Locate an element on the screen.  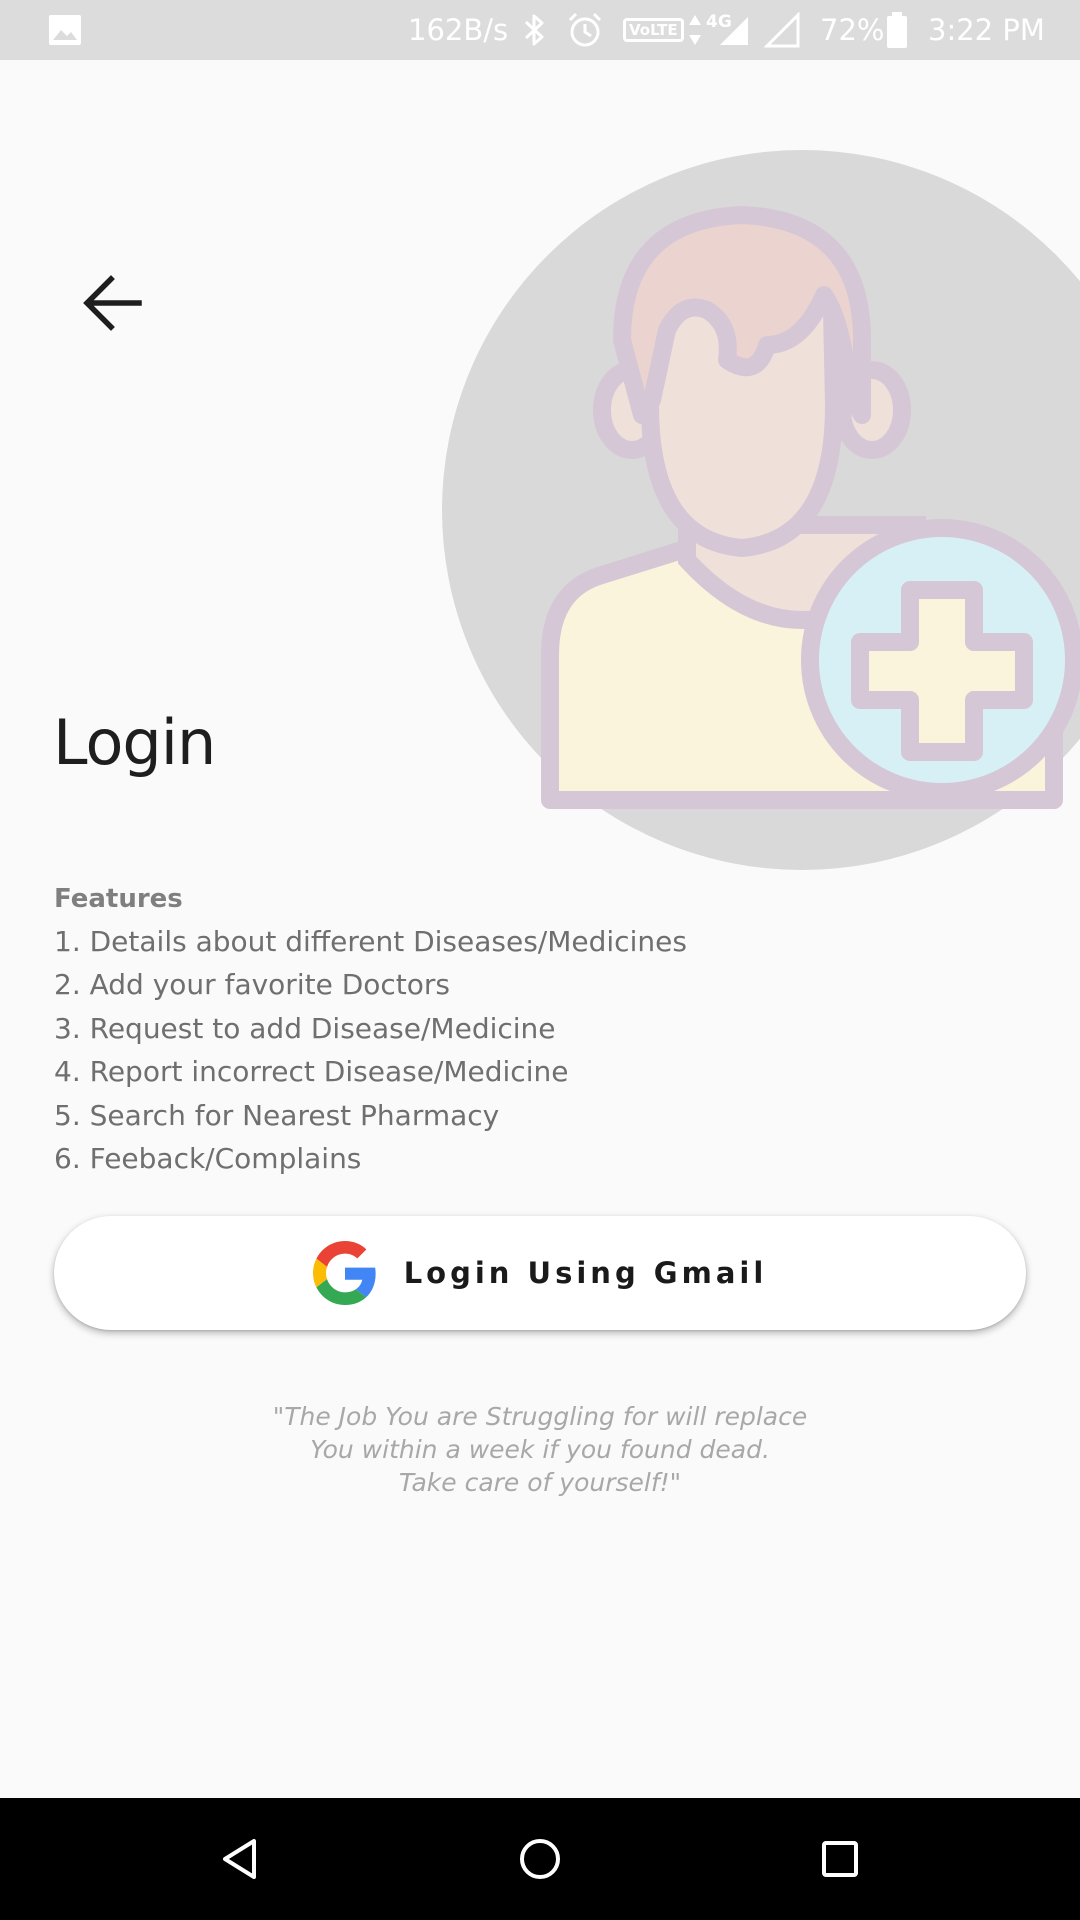
status-bar: 162B/s VoLTE 4G 72% 3:22 PM is located at coordinates (540, 30).